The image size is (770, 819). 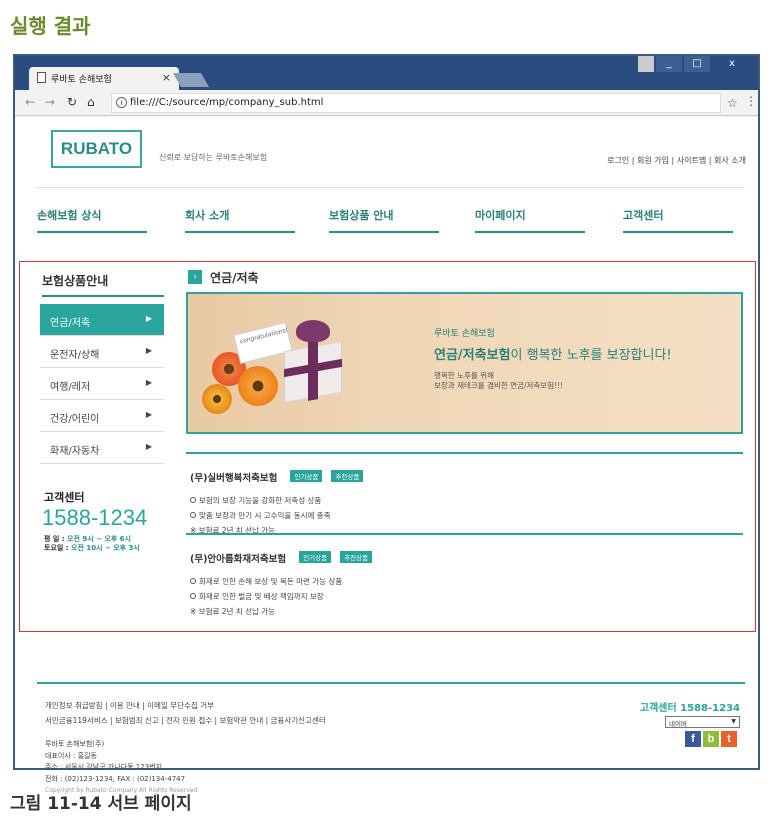 I want to click on gnb-item-company: 회사 소개, so click(x=240, y=220).